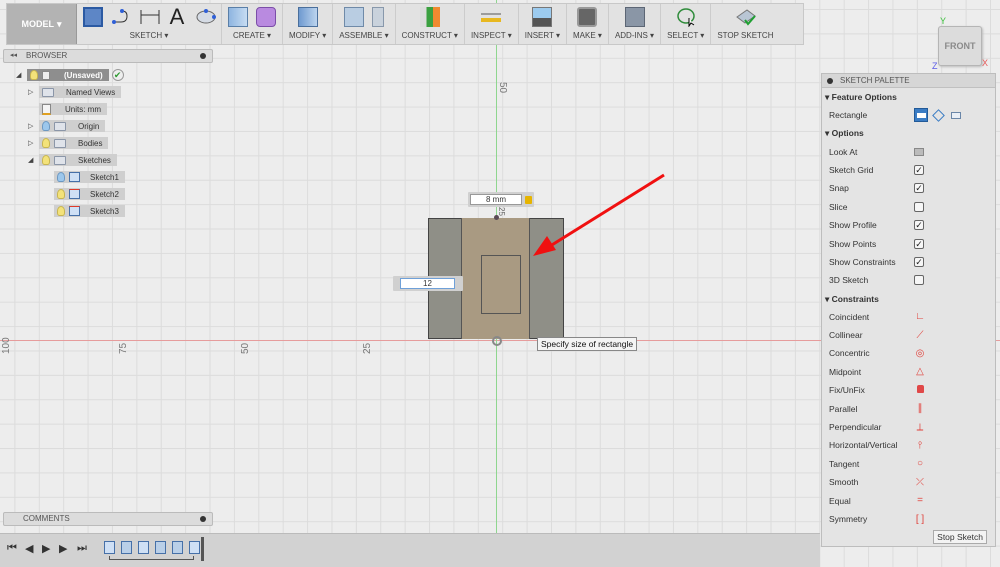 Image resolution: width=1000 pixels, height=567 pixels. I want to click on workspace-switcher: MODEL ▾, so click(42, 24).